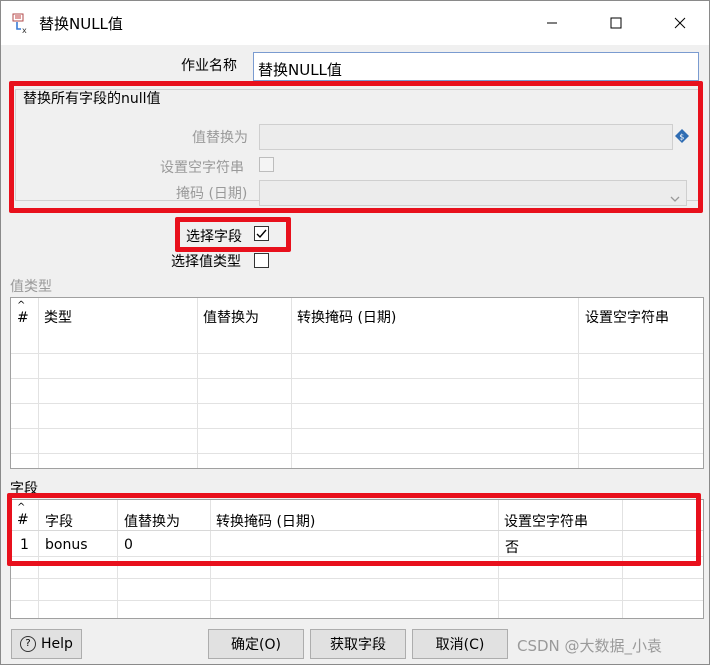  Describe the element at coordinates (590, 646) in the screenshot. I see `watermark: CSDN @大数据_小袁` at that location.